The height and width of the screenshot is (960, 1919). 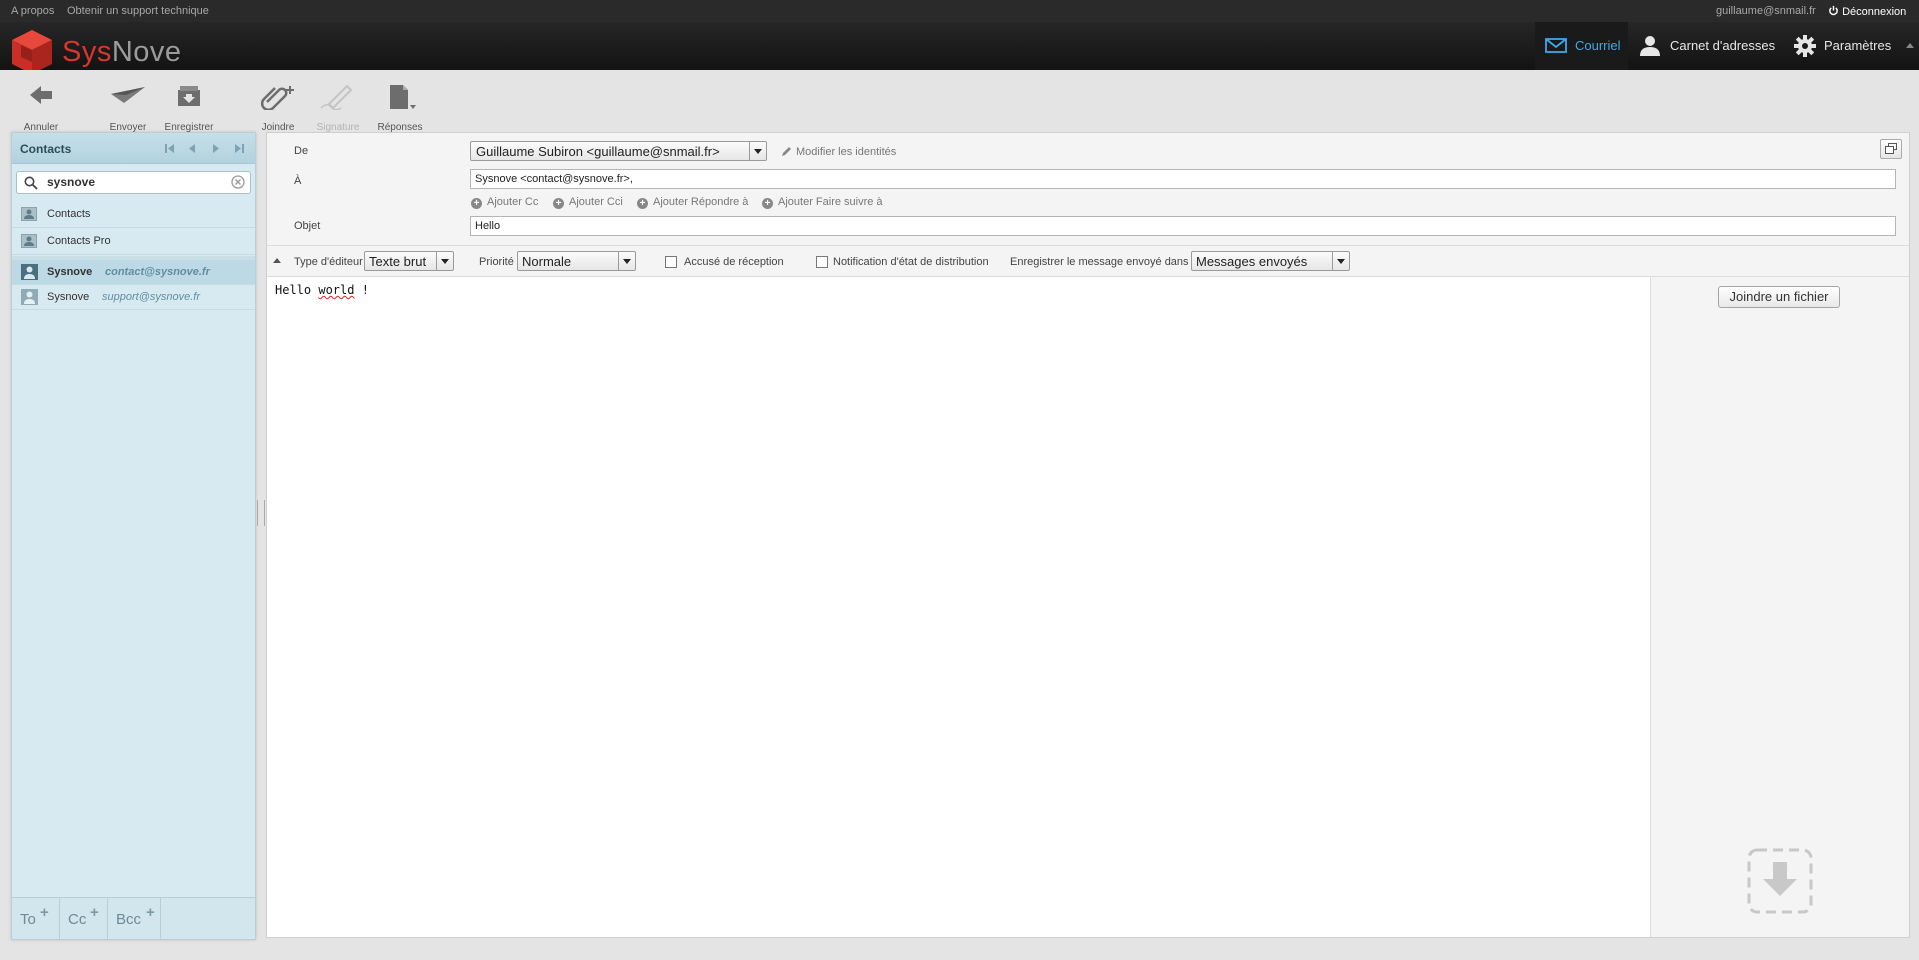 I want to click on contact-result-row: Sysnove contact@sysnove.fr, so click(x=133, y=272).